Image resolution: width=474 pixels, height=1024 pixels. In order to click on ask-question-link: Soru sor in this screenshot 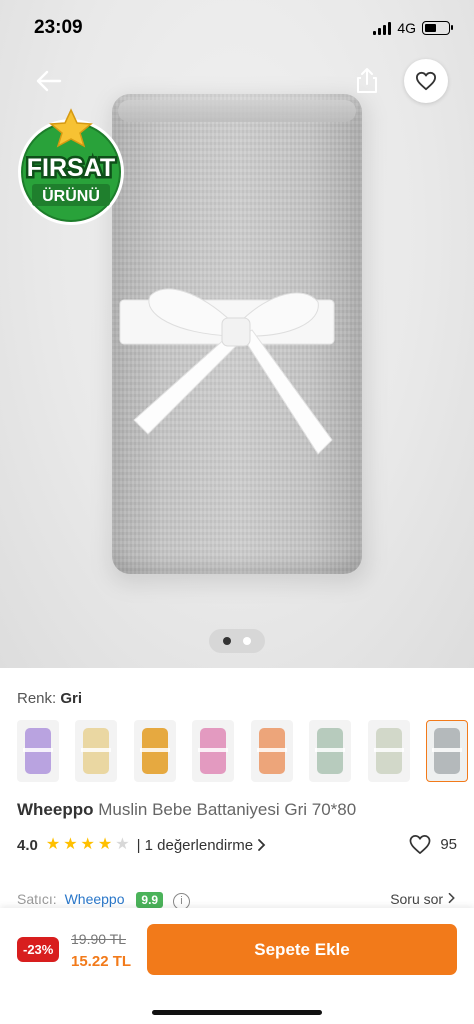, I will do `click(423, 899)`.